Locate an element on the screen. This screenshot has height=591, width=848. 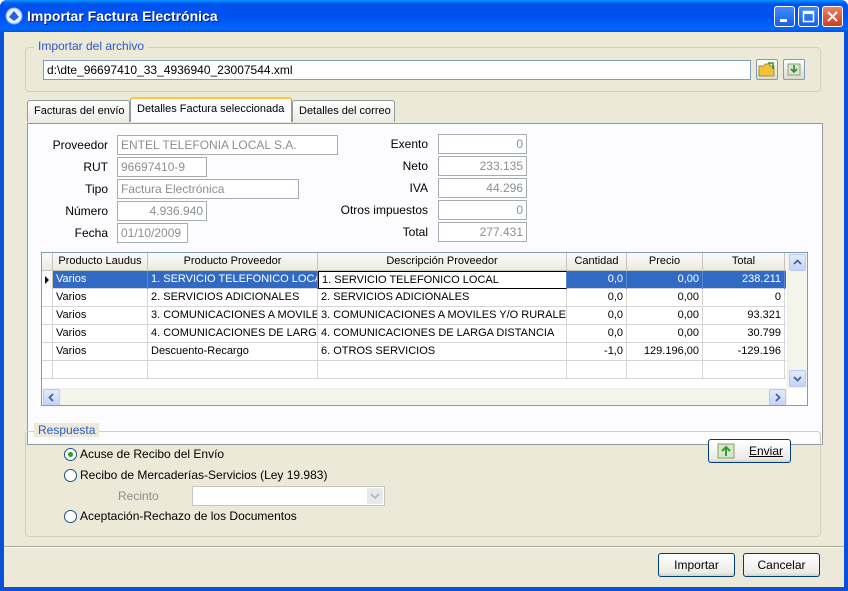
cell-total: 93.321 is located at coordinates (744, 316).